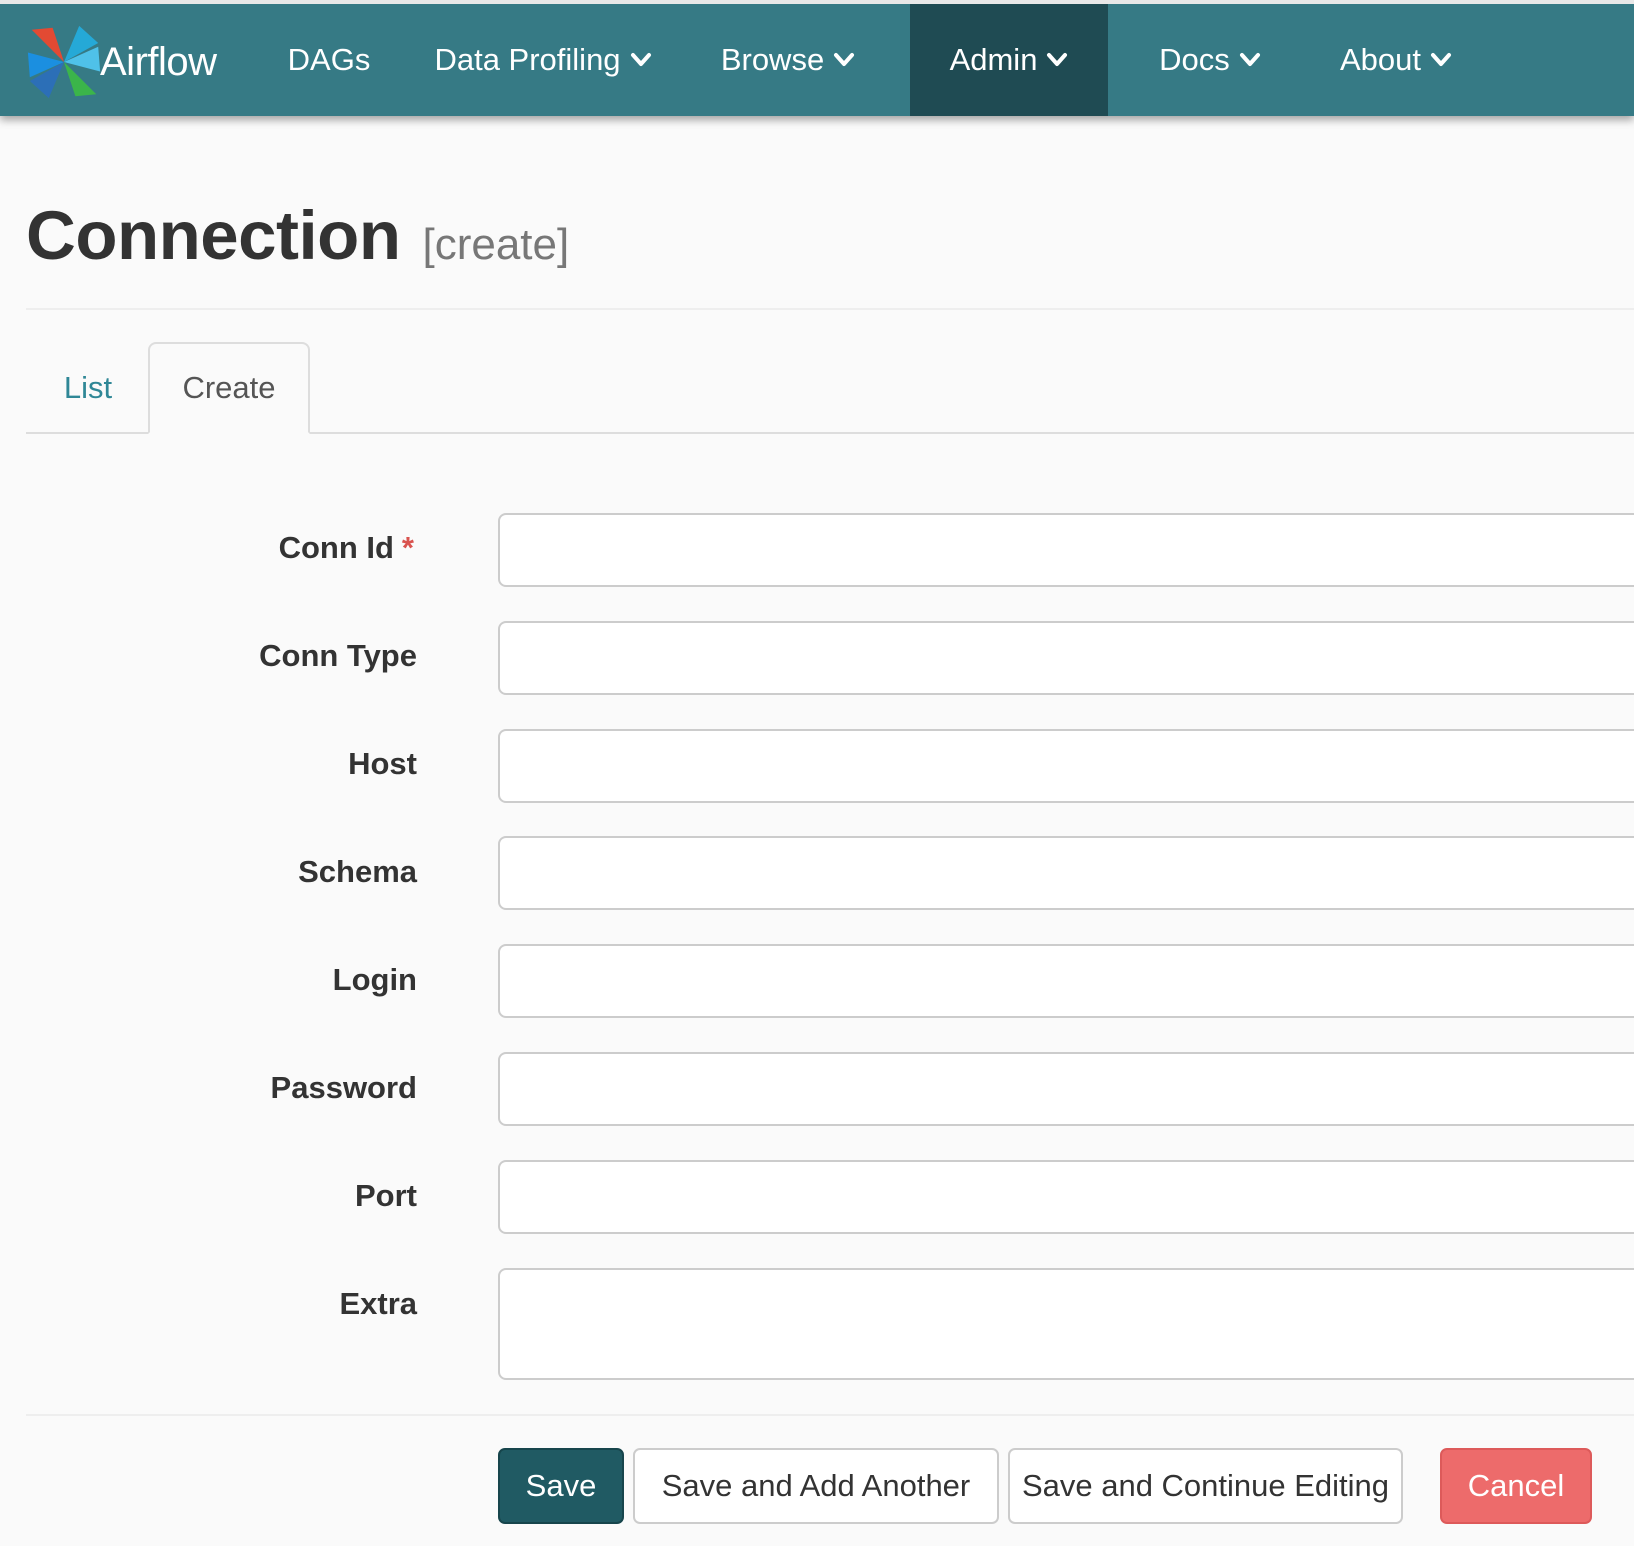  I want to click on host-input, so click(1066, 766).